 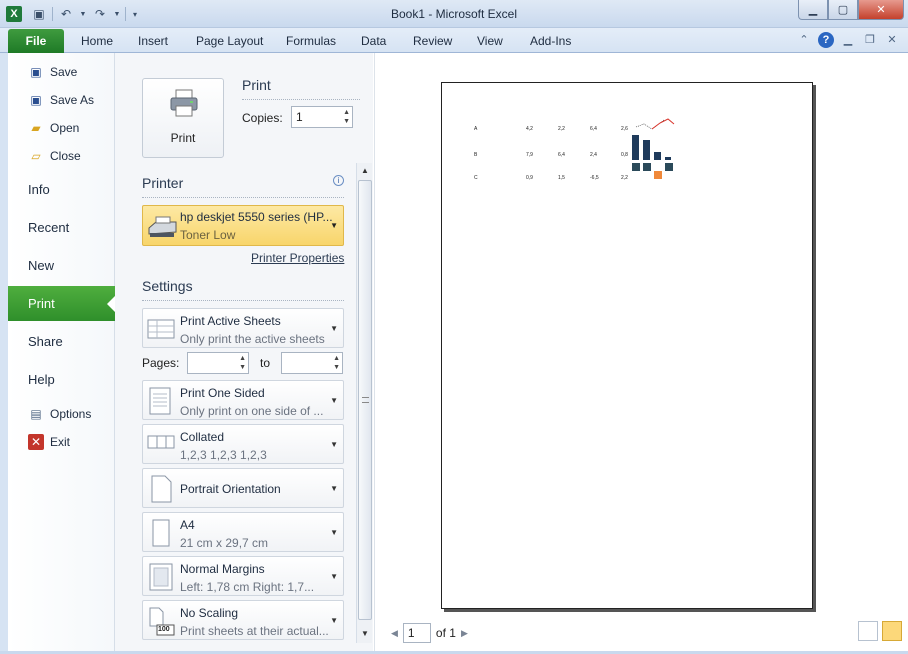 What do you see at coordinates (52, 72) in the screenshot?
I see `nav-save: ▣ Save` at bounding box center [52, 72].